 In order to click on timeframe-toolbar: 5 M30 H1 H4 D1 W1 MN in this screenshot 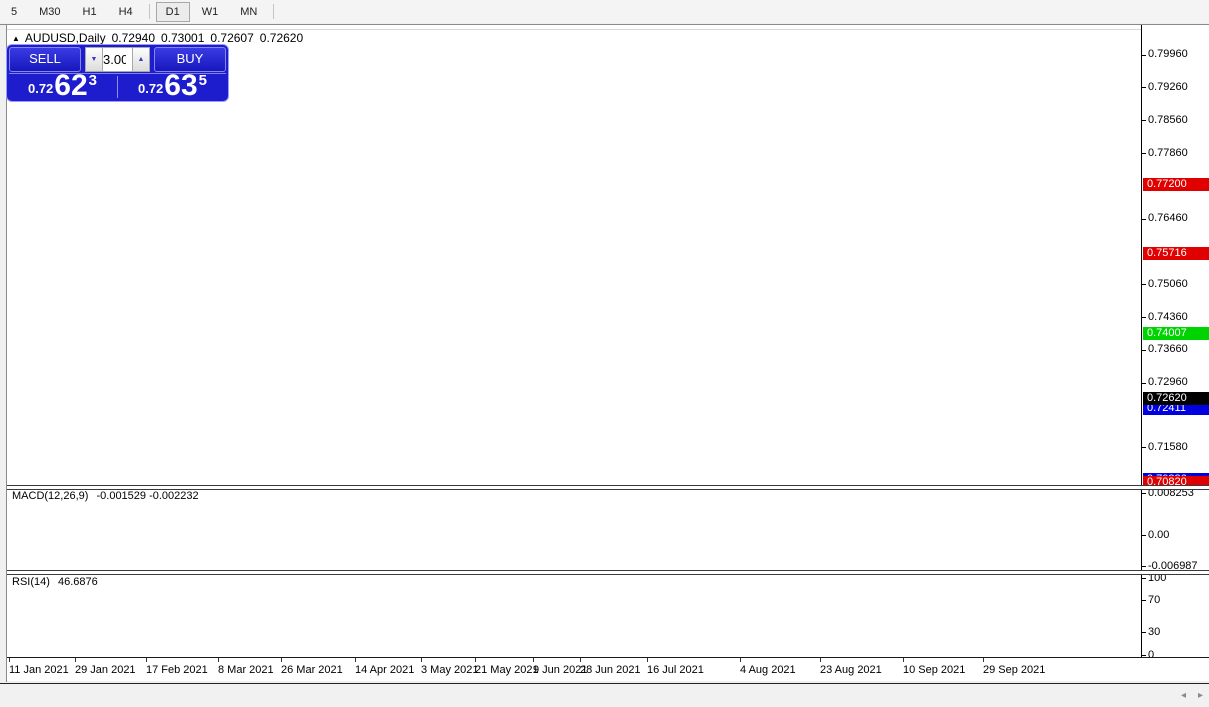, I will do `click(604, 11)`.